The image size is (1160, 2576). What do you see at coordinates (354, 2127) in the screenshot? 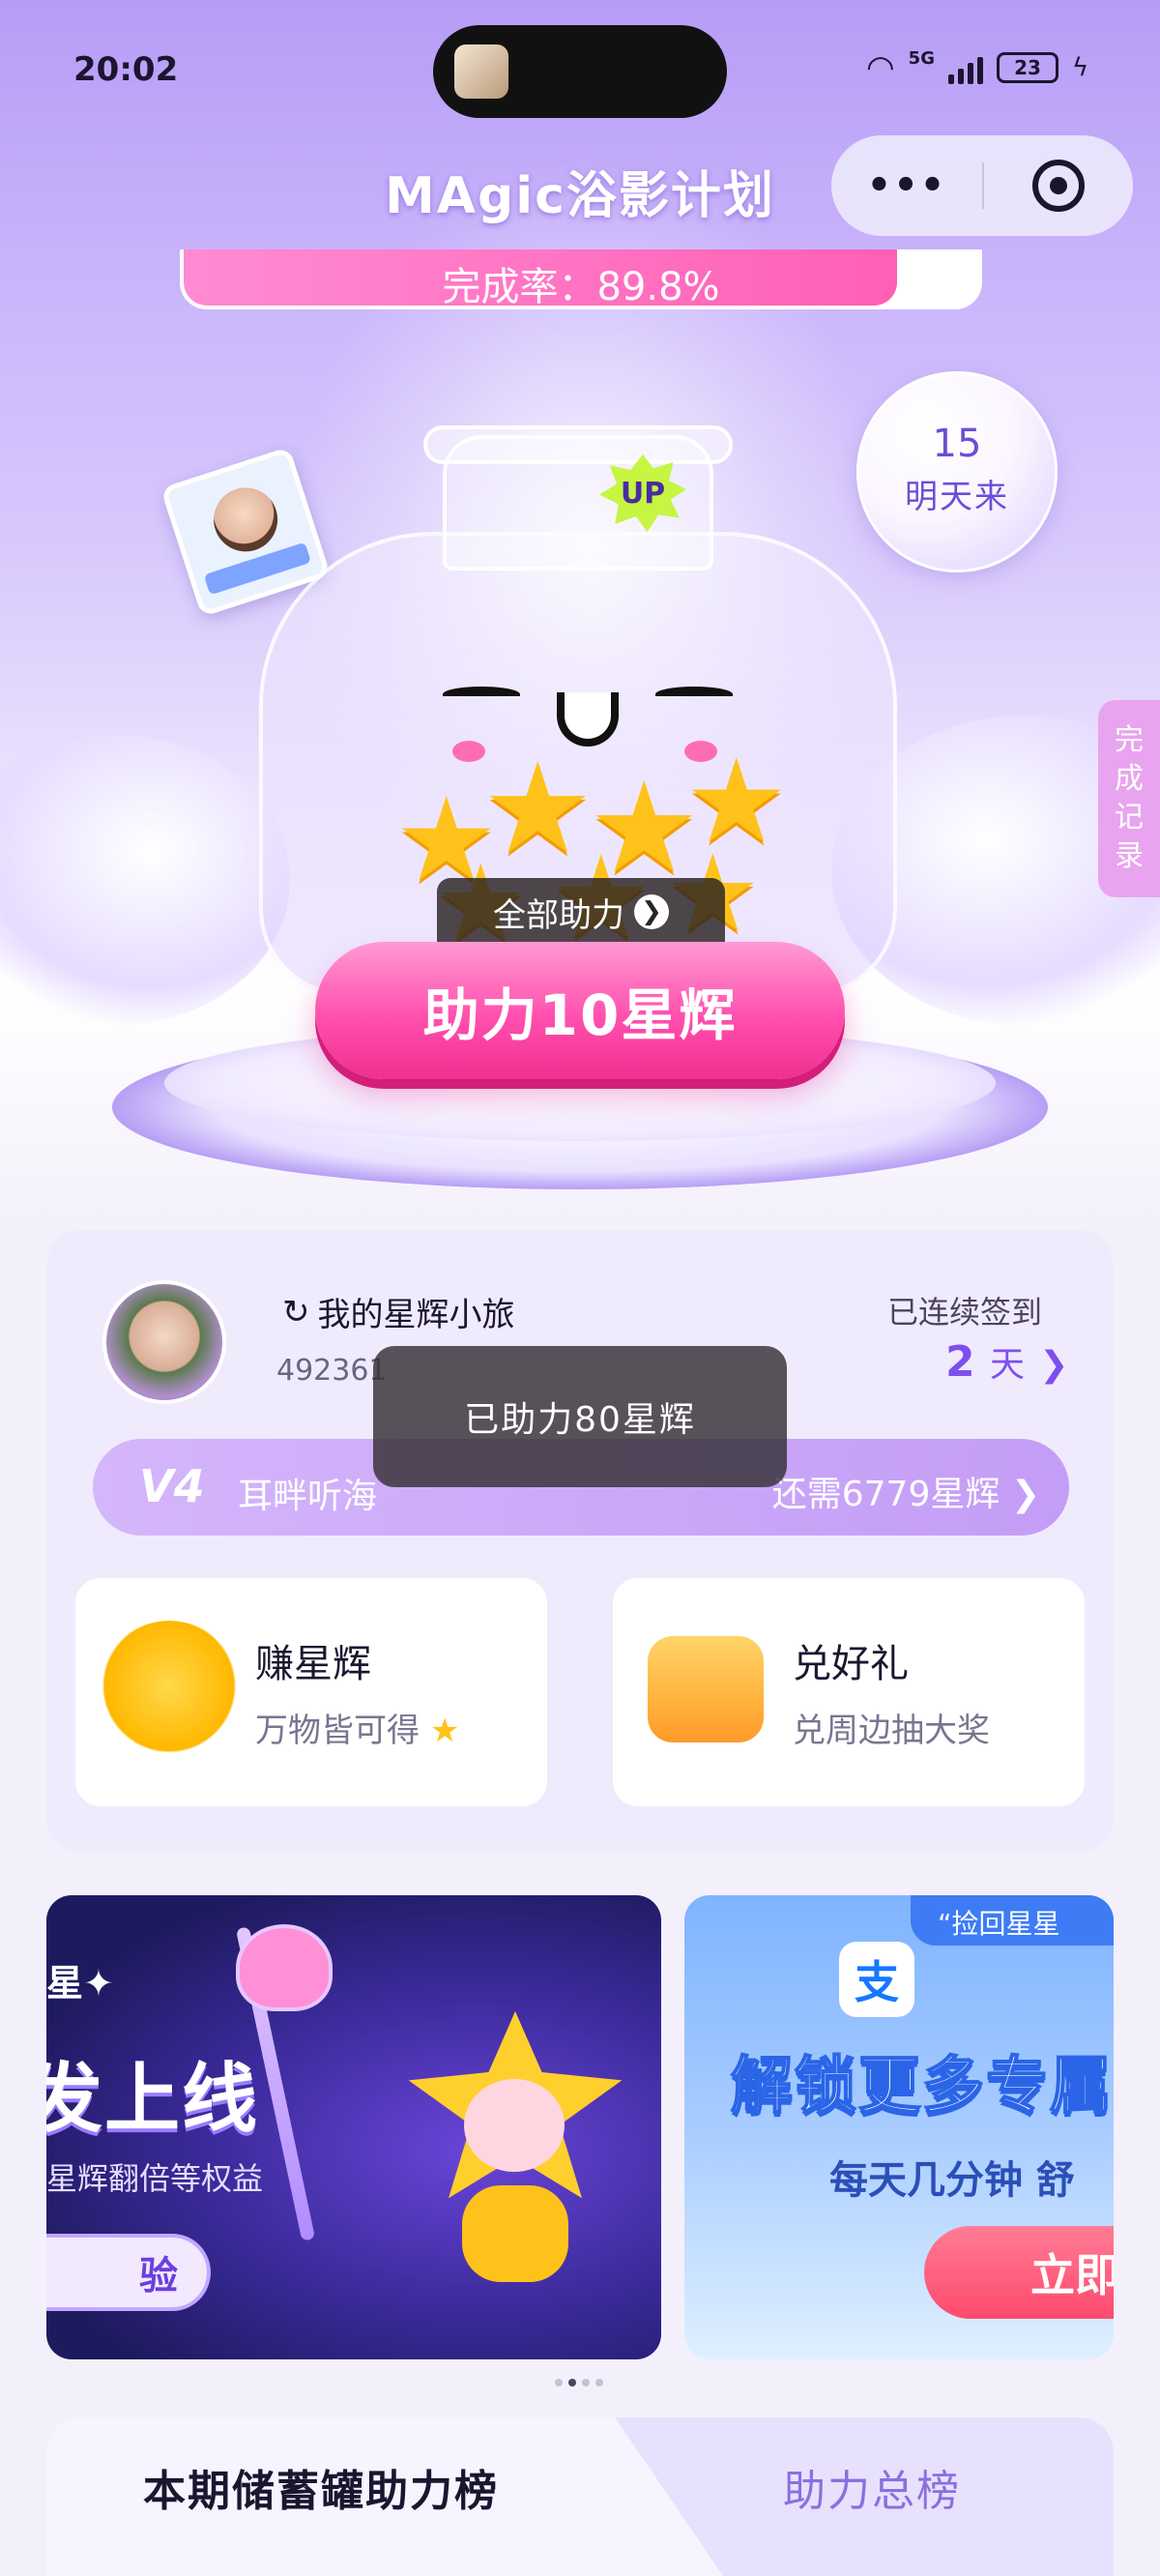
I see `promo-banner-star-launch: 星✦ 发上线 星辉翻倍等权益 验` at bounding box center [354, 2127].